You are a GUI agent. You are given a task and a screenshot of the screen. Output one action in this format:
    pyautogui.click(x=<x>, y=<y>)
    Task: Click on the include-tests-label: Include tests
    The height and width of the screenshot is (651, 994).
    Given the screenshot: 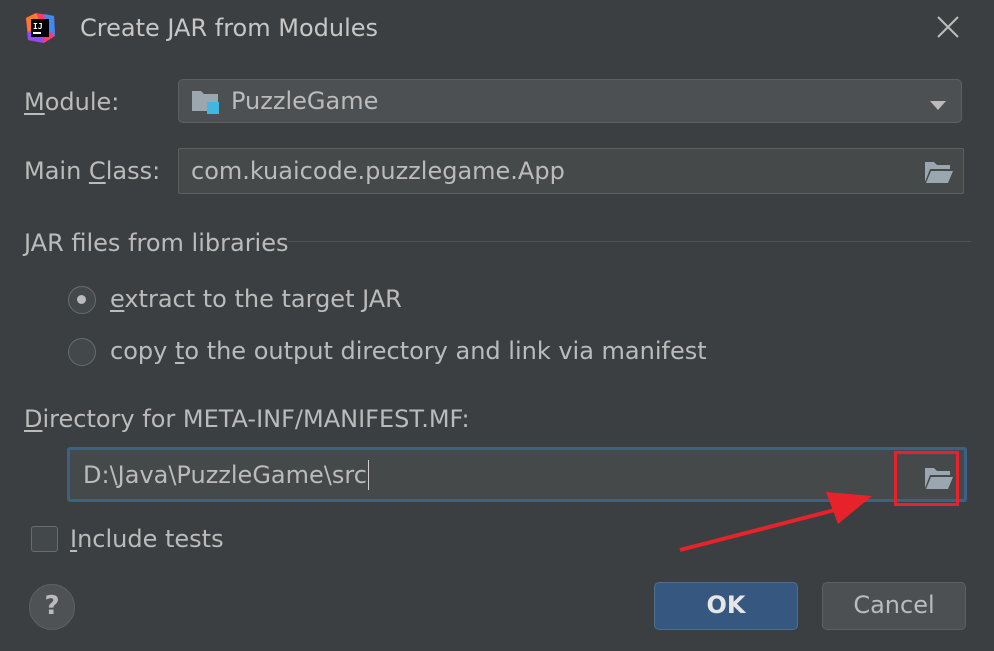 What is the action you would take?
    pyautogui.click(x=147, y=539)
    